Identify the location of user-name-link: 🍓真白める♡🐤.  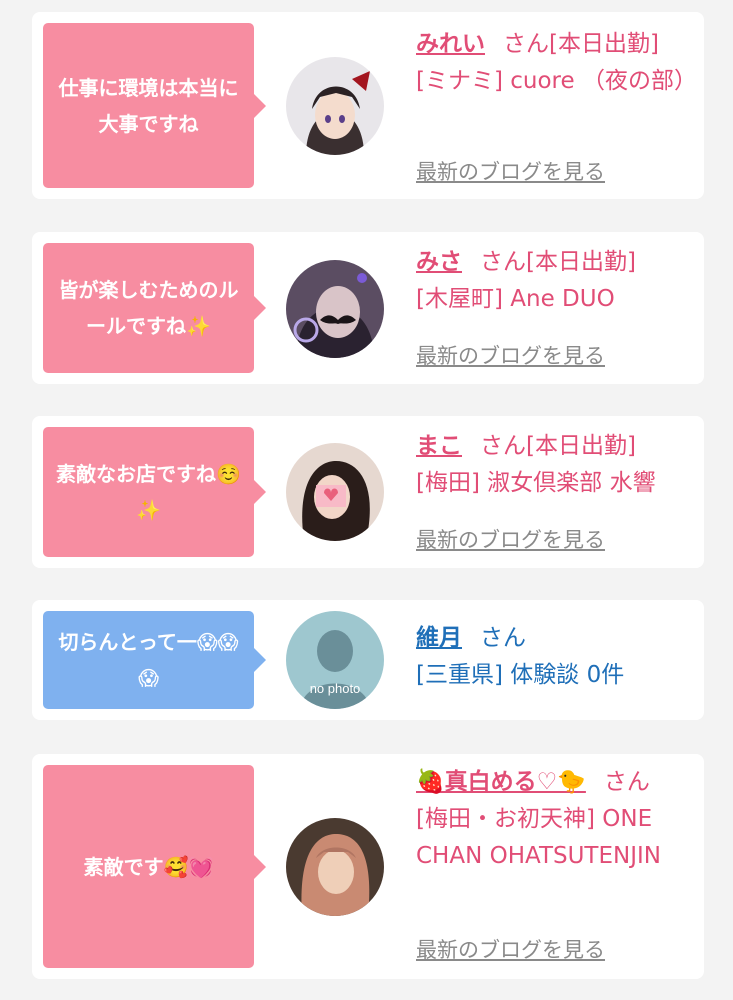
(501, 782).